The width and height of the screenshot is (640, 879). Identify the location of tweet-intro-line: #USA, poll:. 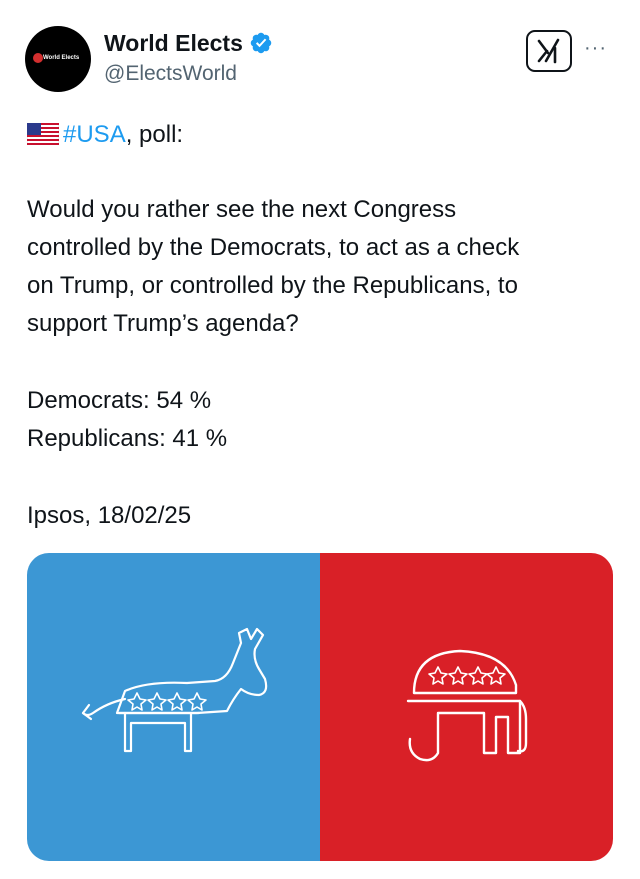
(105, 135).